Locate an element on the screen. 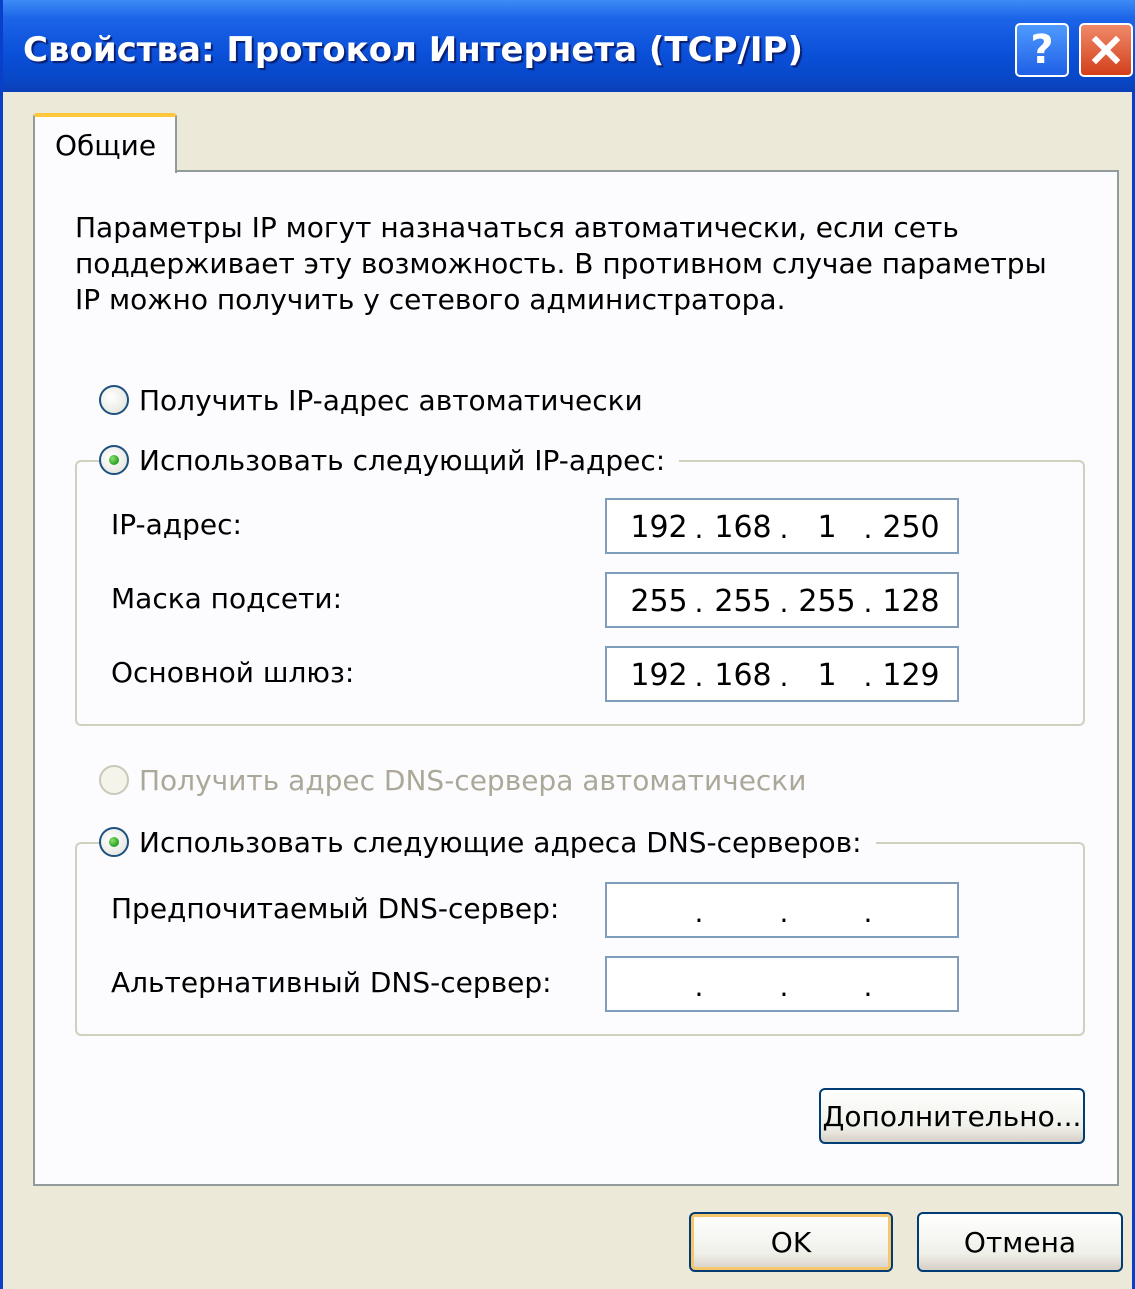 Image resolution: width=1135 pixels, height=1289 pixels. ip-address-label: IP-адрес: is located at coordinates (176, 524).